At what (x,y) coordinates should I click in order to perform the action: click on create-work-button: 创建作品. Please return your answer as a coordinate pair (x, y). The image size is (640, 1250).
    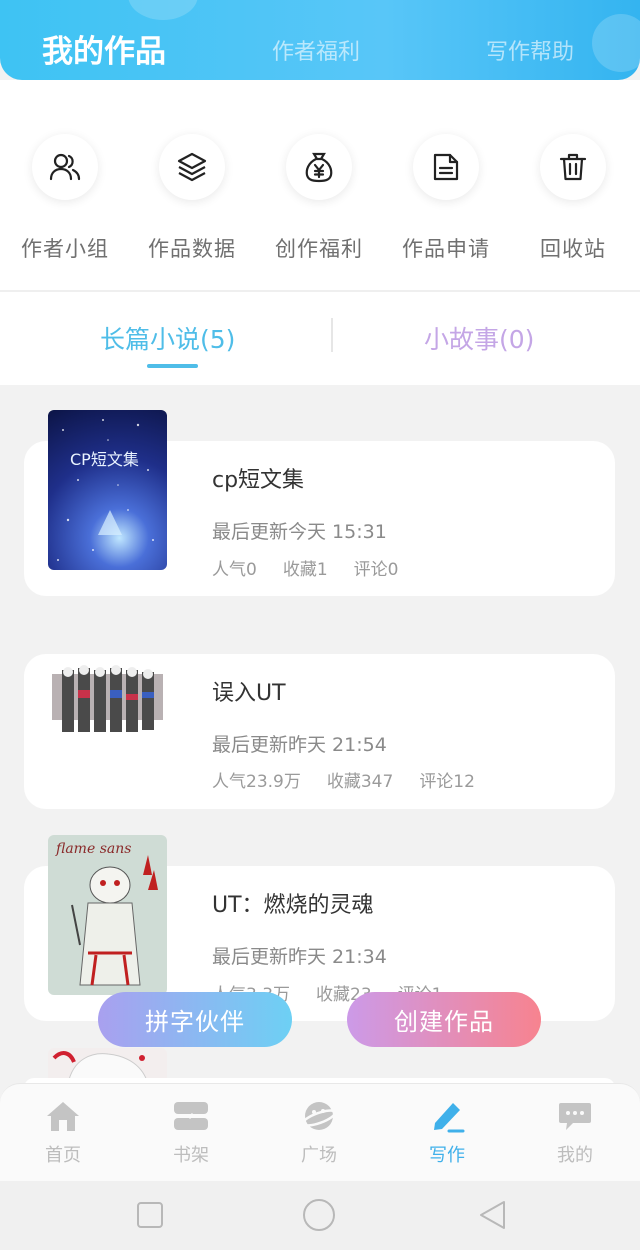
    Looking at the image, I should click on (444, 1019).